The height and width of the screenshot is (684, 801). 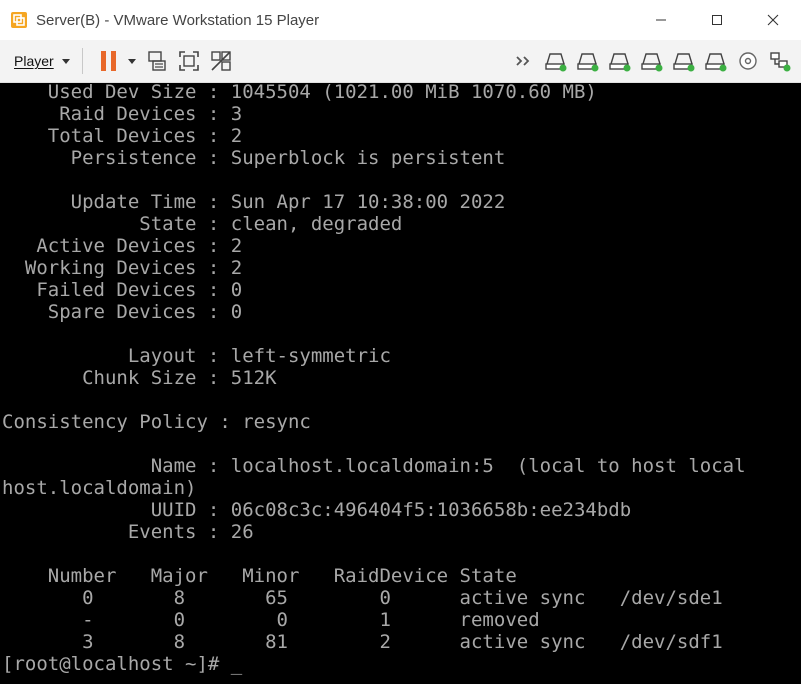 I want to click on terminal-line: 3 8 81 2 active sync /dev/sdf1, so click(x=362, y=642).